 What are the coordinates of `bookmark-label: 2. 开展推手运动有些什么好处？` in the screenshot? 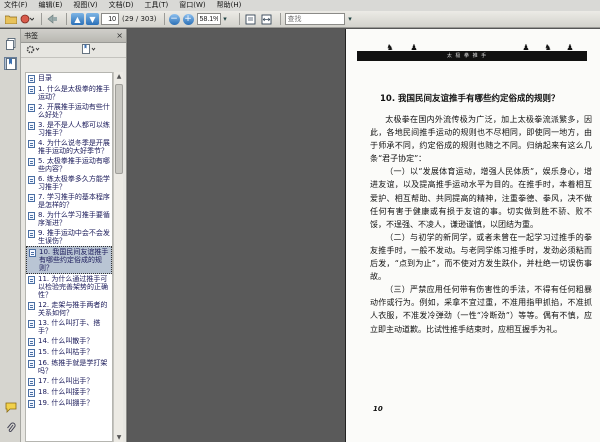 It's located at (74, 111).